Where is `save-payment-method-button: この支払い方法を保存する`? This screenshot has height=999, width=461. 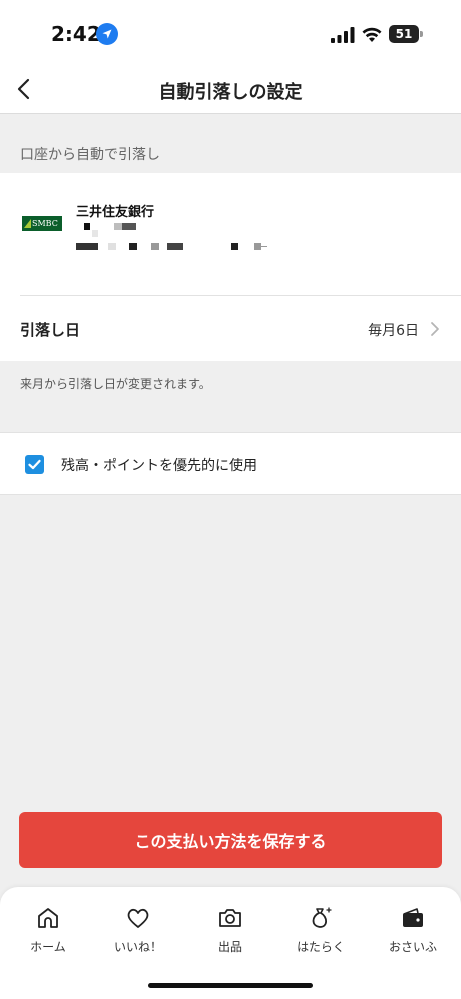 save-payment-method-button: この支払い方法を保存する is located at coordinates (230, 840).